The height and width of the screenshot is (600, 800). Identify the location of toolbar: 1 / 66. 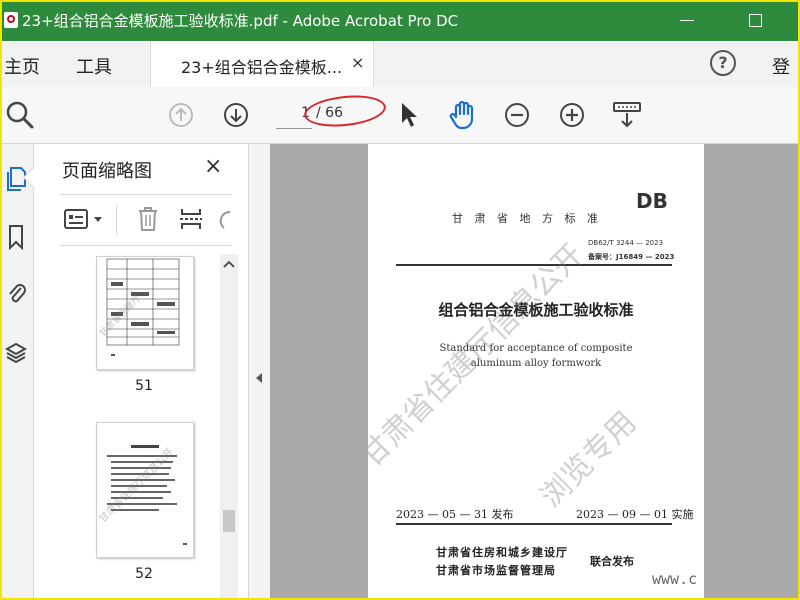
(400, 115).